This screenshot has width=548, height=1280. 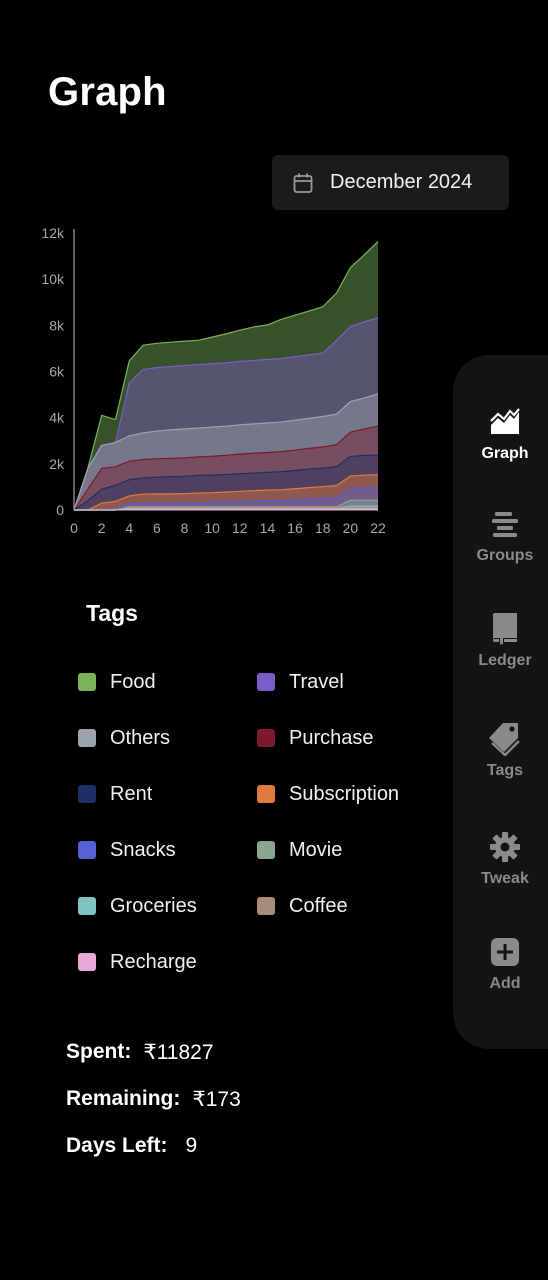 I want to click on legend-label: Subscription, so click(x=344, y=793).